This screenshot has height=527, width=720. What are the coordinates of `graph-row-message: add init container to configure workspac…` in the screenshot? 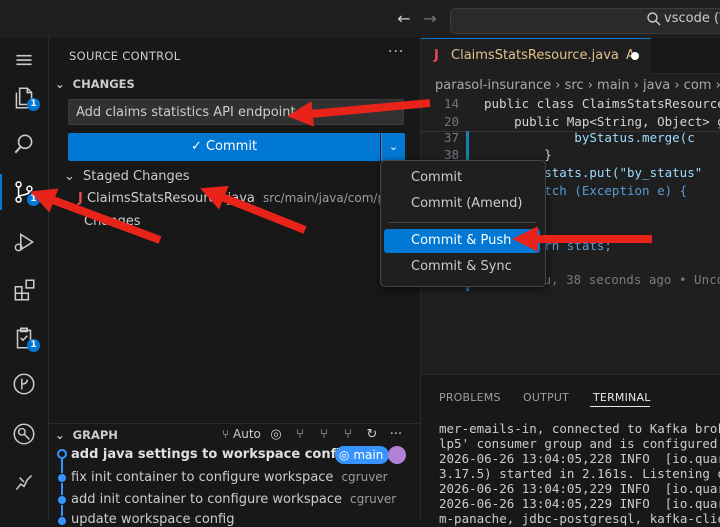 It's located at (207, 499).